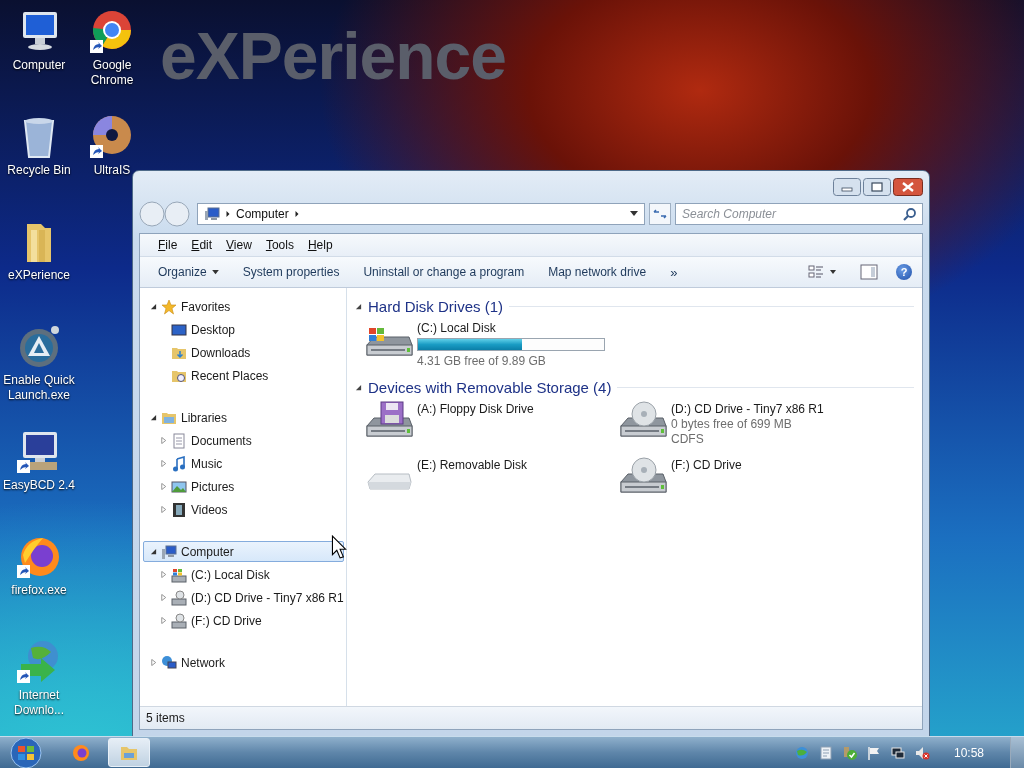 Image resolution: width=1024 pixels, height=768 pixels. What do you see at coordinates (39, 65) in the screenshot?
I see `desktop-icon-label: Computer` at bounding box center [39, 65].